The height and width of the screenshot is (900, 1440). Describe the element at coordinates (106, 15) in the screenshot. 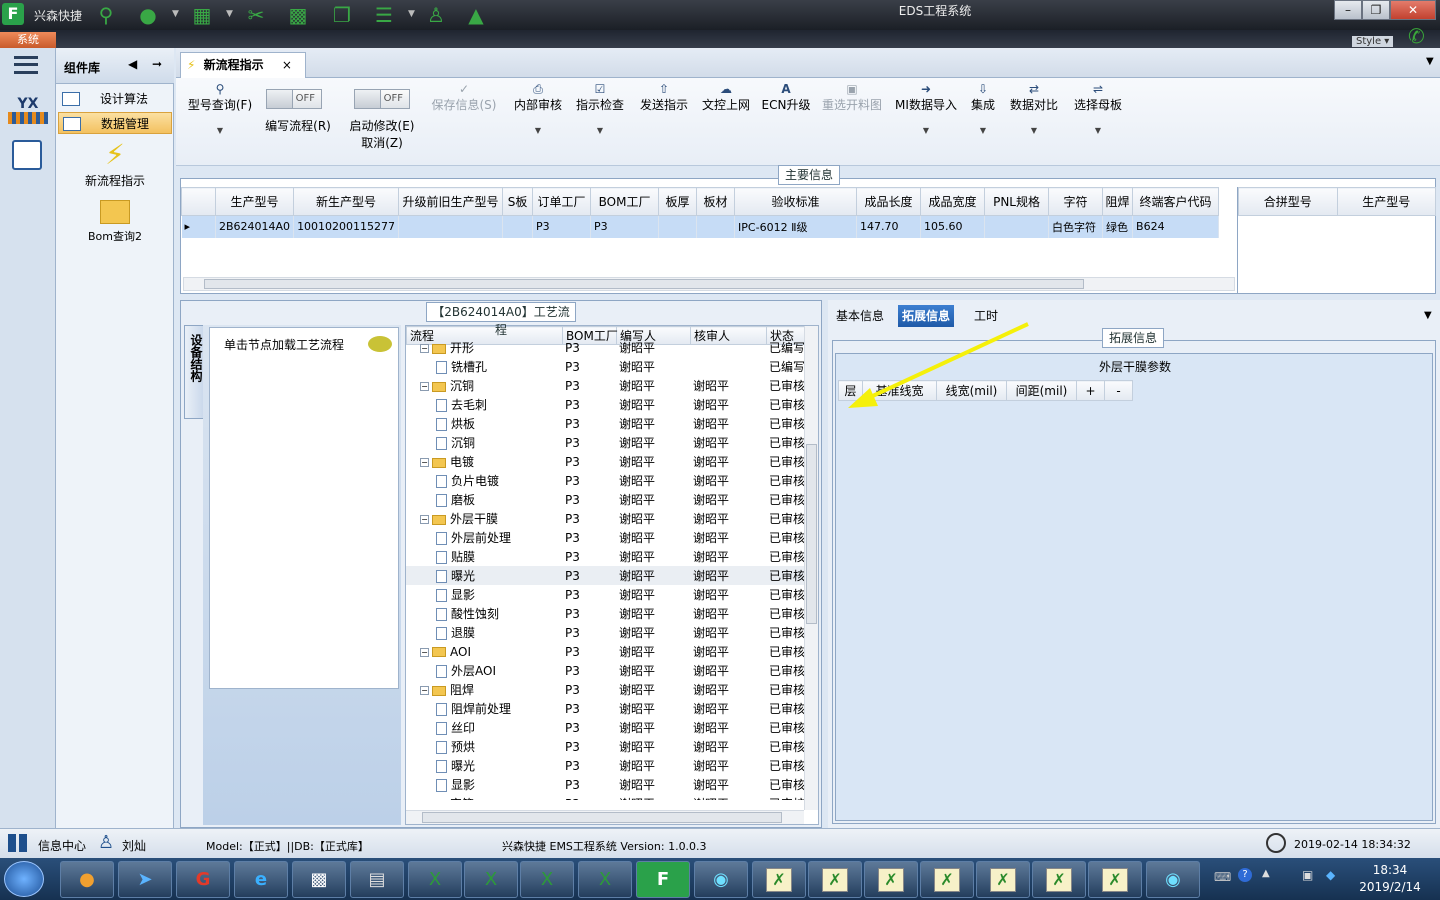

I see `search-icon: ⚲` at that location.